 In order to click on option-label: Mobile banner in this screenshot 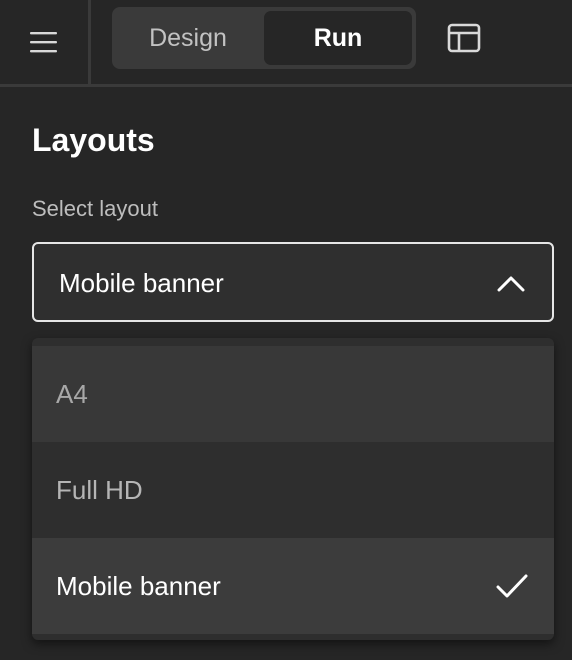, I will do `click(138, 586)`.